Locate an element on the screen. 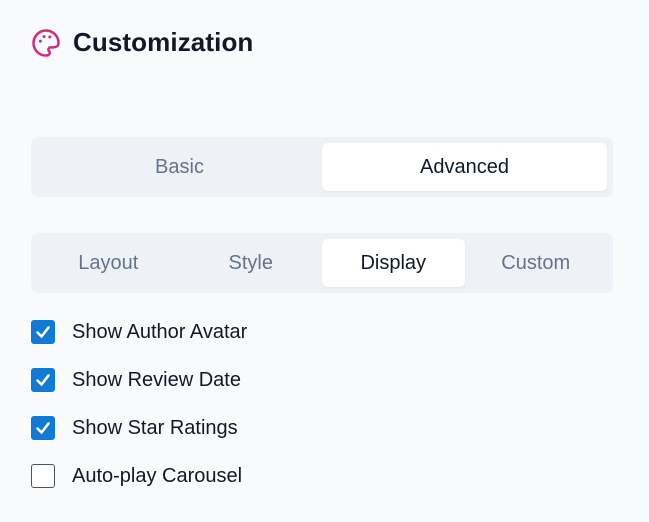  option-label: Auto-play Carousel is located at coordinates (157, 475).